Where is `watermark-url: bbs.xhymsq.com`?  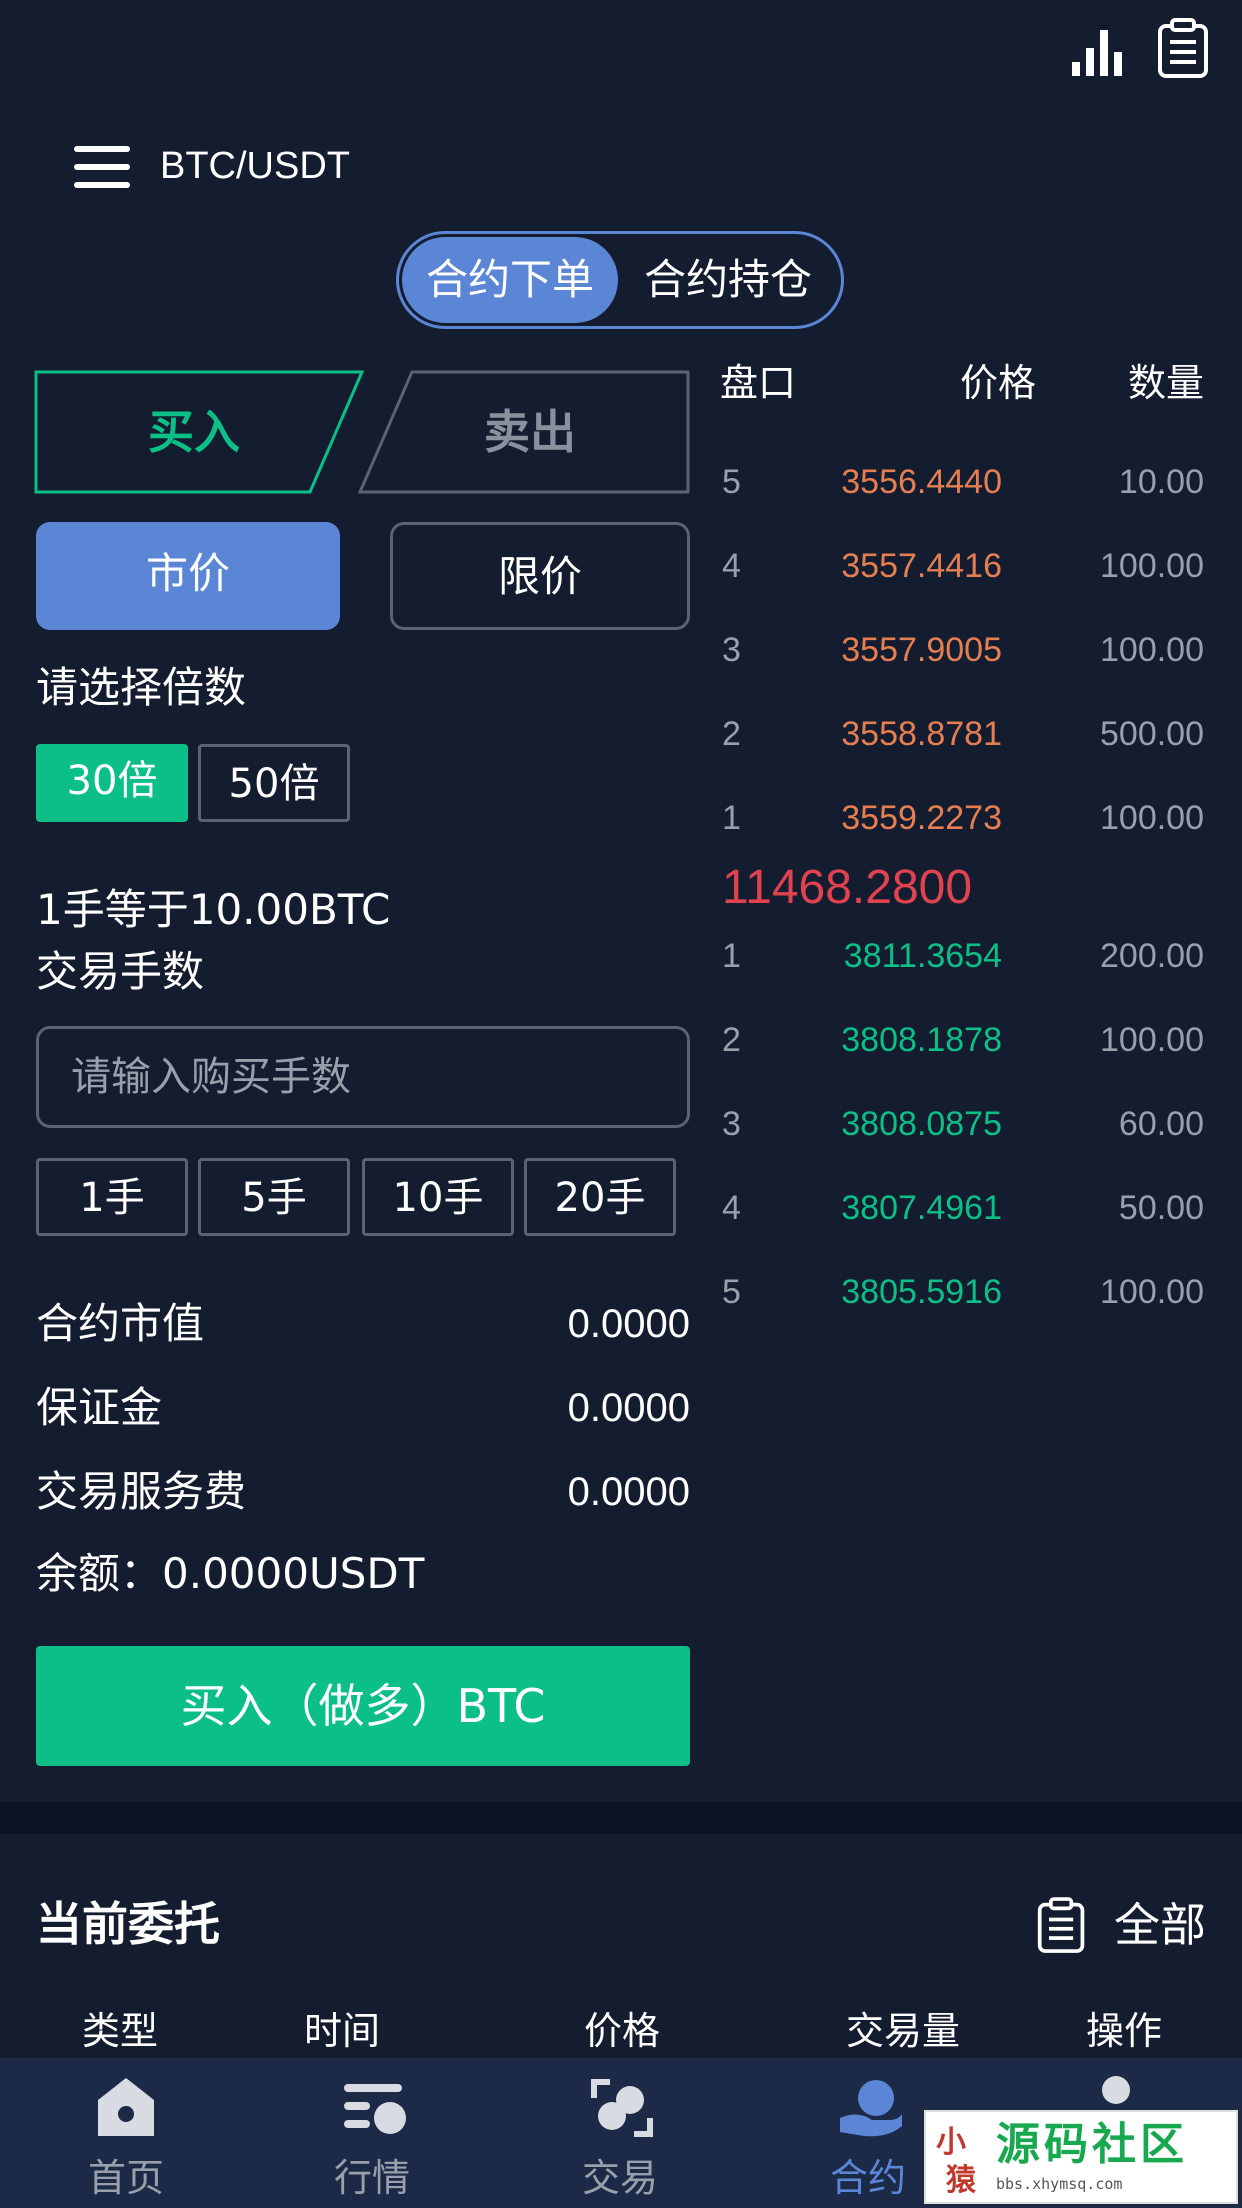 watermark-url: bbs.xhymsq.com is located at coordinates (1059, 2184).